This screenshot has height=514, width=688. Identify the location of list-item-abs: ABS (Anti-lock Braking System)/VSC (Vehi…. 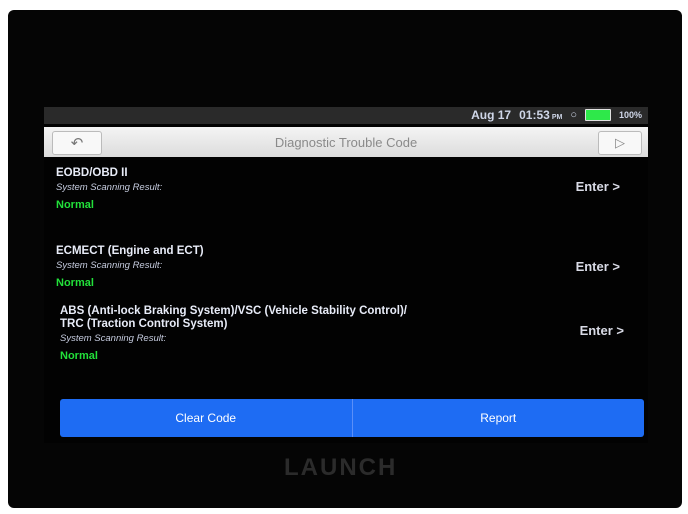
(354, 333).